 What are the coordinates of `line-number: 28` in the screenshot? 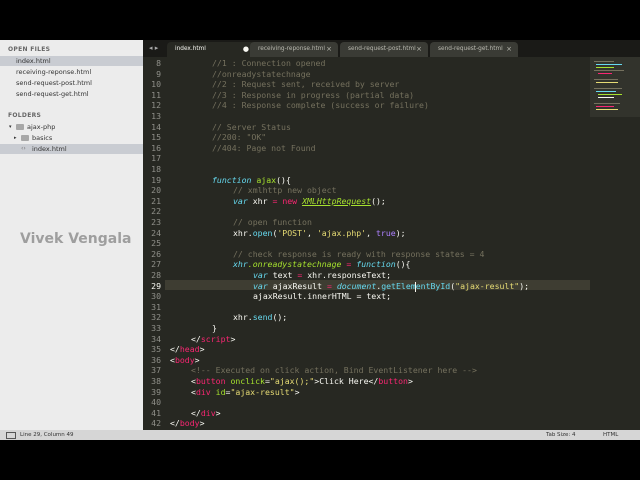 It's located at (156, 275).